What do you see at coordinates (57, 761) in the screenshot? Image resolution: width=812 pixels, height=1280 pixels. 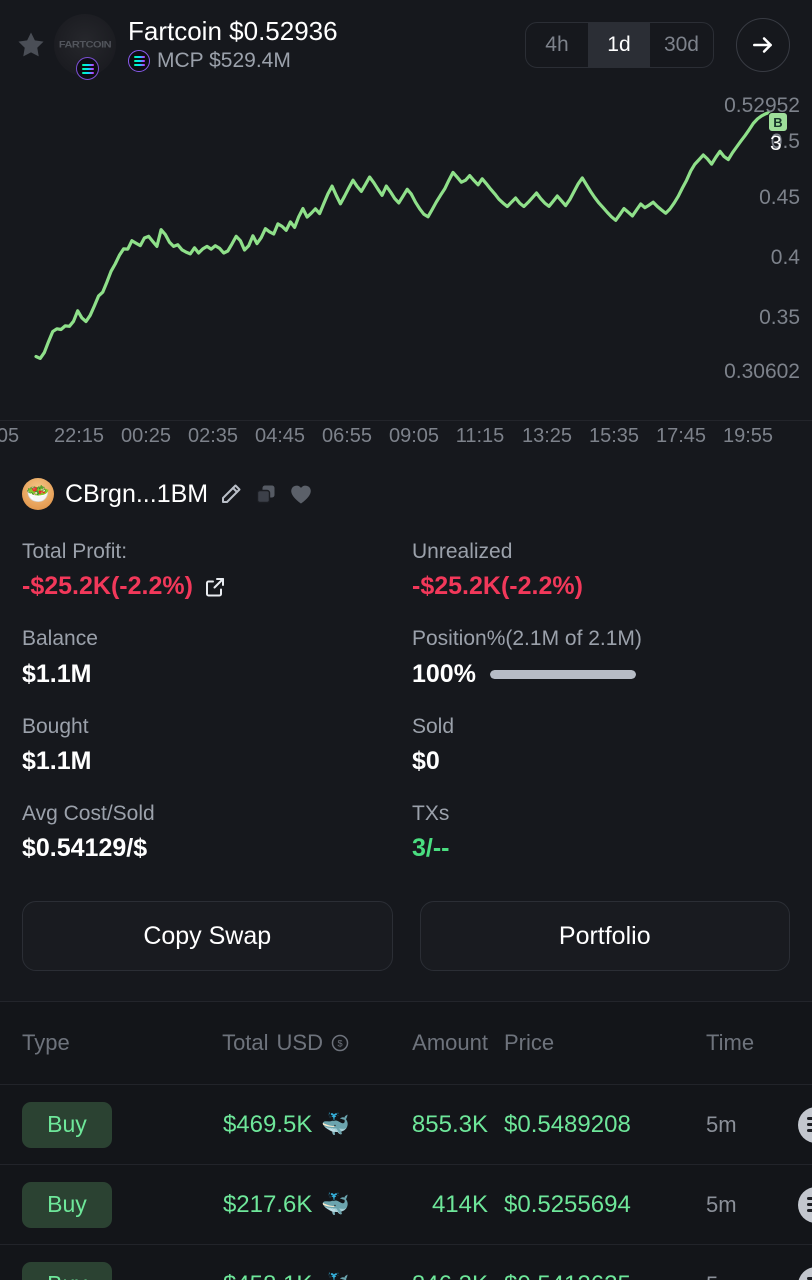 I see `bought-value: $1.1M` at bounding box center [57, 761].